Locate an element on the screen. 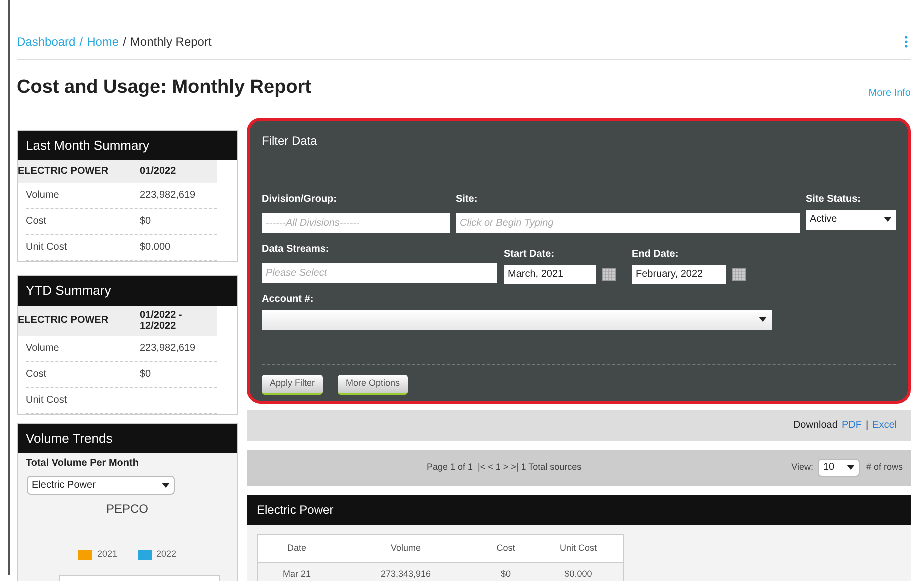  panel-title: Electric Power is located at coordinates (579, 509).